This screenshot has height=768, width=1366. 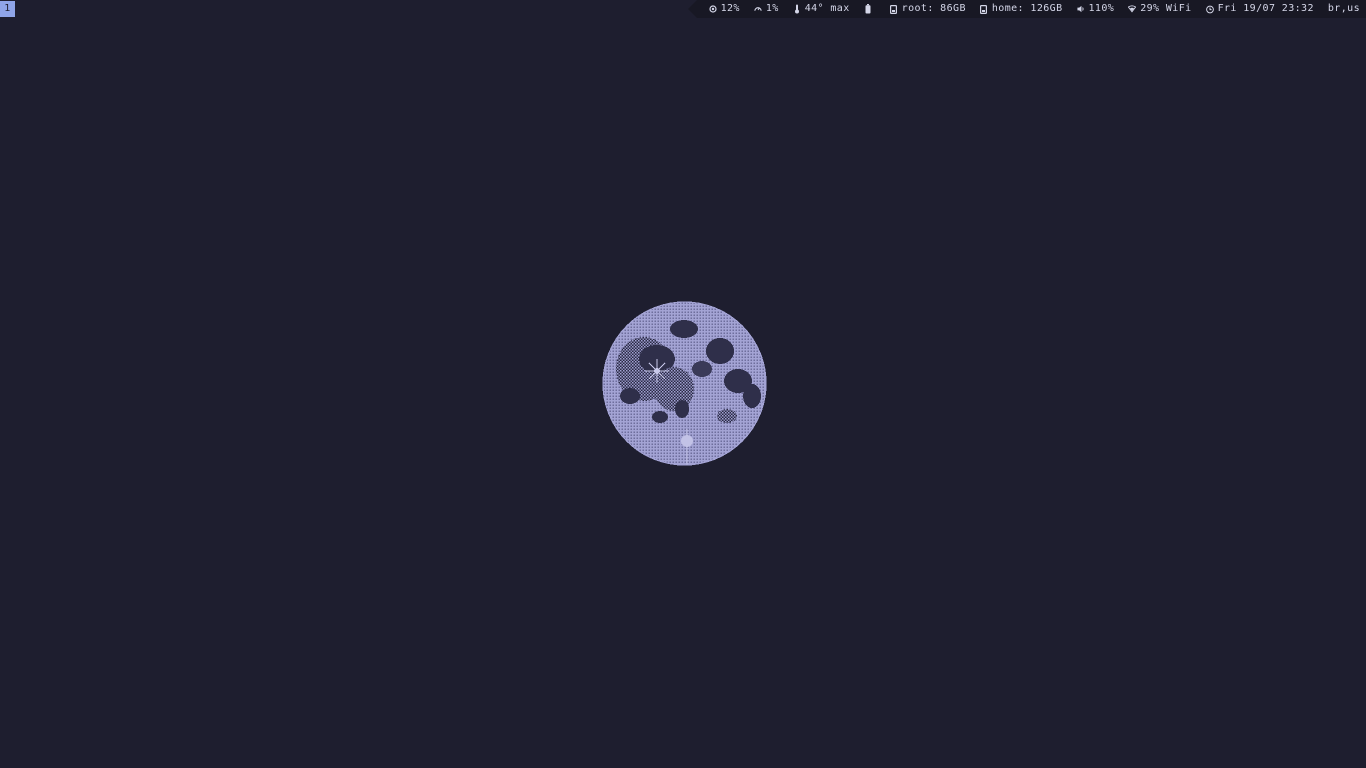 I want to click on wifi-module: 29% WiFi, so click(x=1159, y=9).